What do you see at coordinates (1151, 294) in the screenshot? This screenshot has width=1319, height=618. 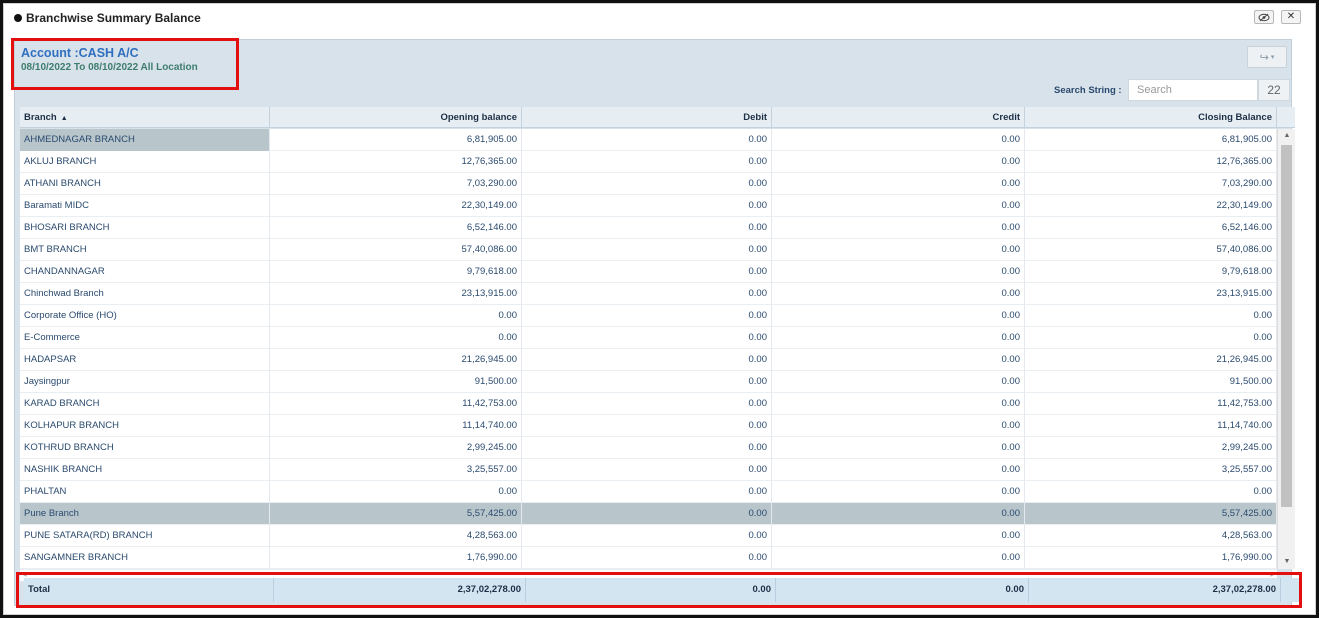 I see `cell-closing-balance: 23,13,915.00` at bounding box center [1151, 294].